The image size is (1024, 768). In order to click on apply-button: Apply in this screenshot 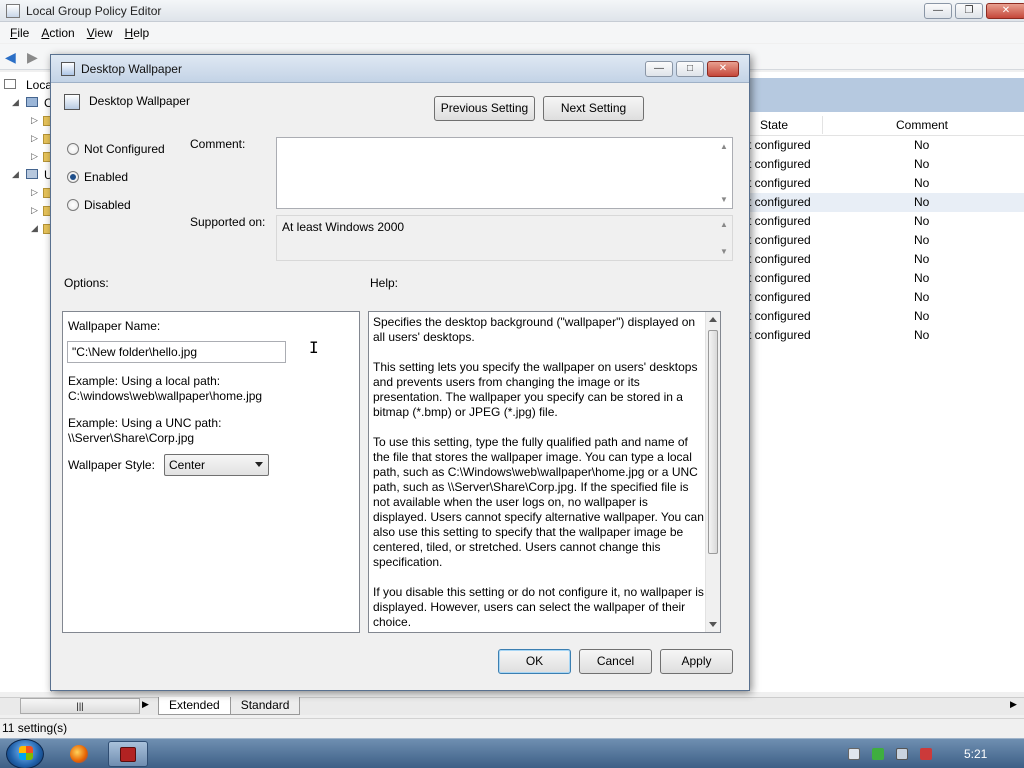, I will do `click(696, 661)`.